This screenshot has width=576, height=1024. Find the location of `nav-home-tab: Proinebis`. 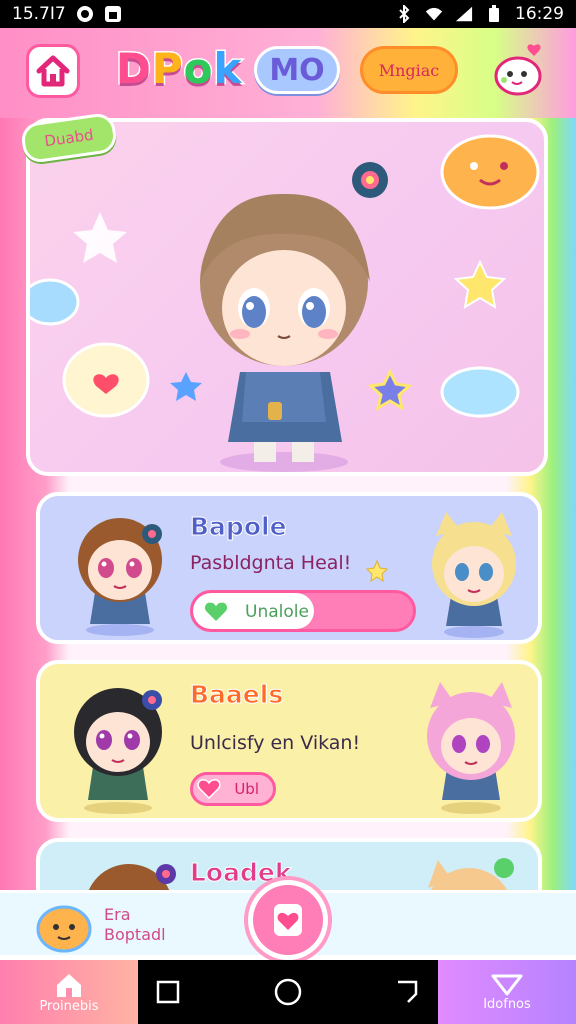

nav-home-tab: Proinebis is located at coordinates (69, 992).